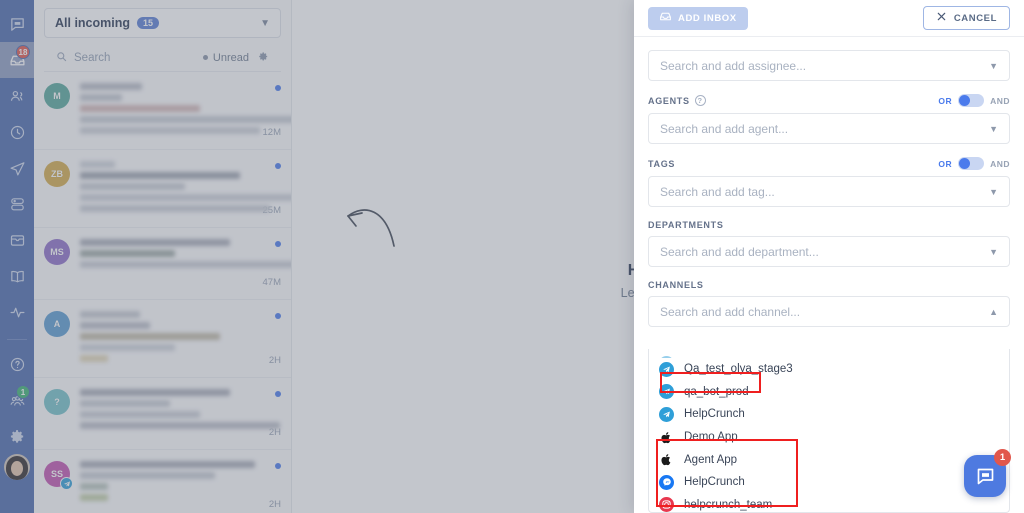 This screenshot has width=1024, height=513. What do you see at coordinates (829, 459) in the screenshot?
I see `list-item: Agent App` at bounding box center [829, 459].